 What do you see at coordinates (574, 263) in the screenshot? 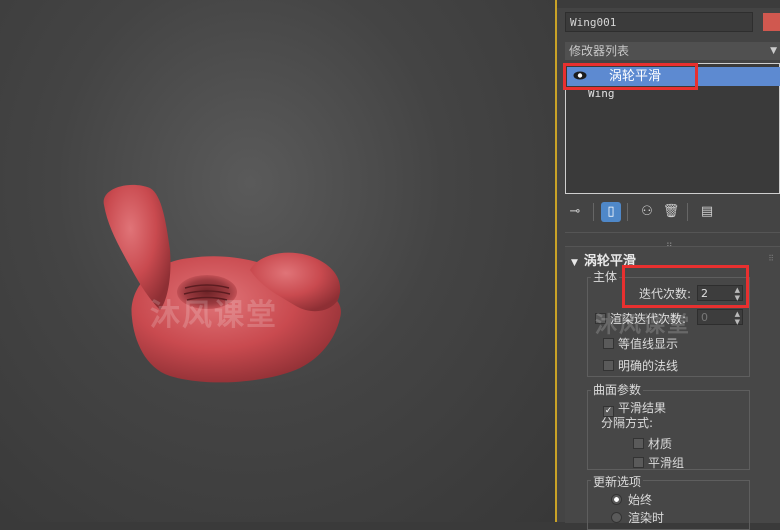
I see `collapse-triangle-icon: ▼` at bounding box center [574, 263].